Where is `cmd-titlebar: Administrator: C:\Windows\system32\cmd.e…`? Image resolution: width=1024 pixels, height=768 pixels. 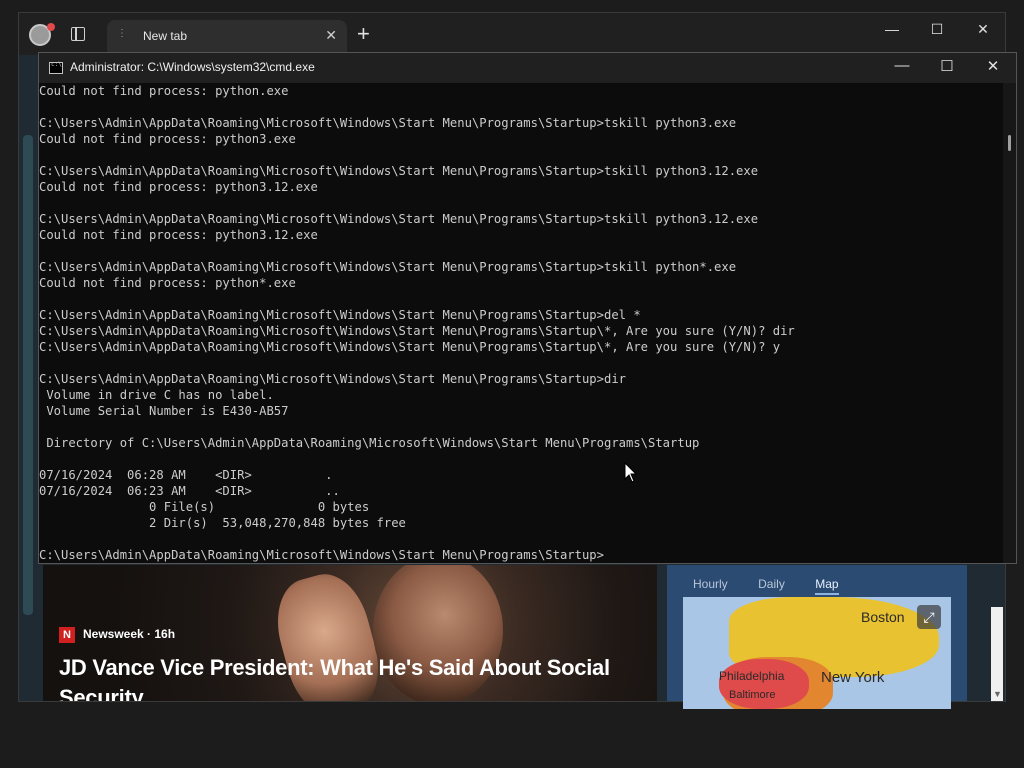 cmd-titlebar: Administrator: C:\Windows\system32\cmd.e… is located at coordinates (527, 68).